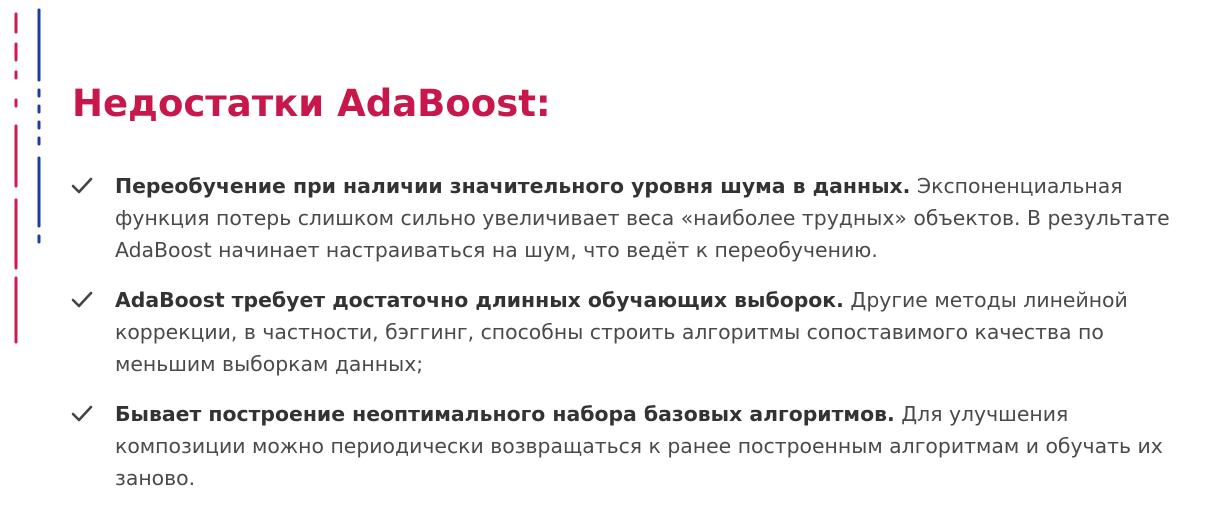 This screenshot has height=518, width=1211. I want to click on slide-title: Недостатки AdaBoost:, so click(311, 103).